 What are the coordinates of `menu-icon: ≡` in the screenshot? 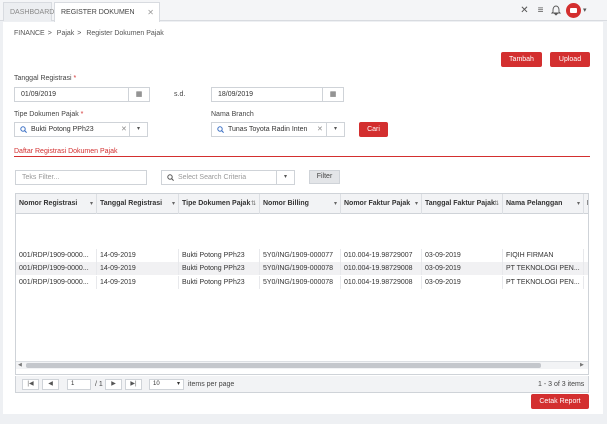 It's located at (540, 10).